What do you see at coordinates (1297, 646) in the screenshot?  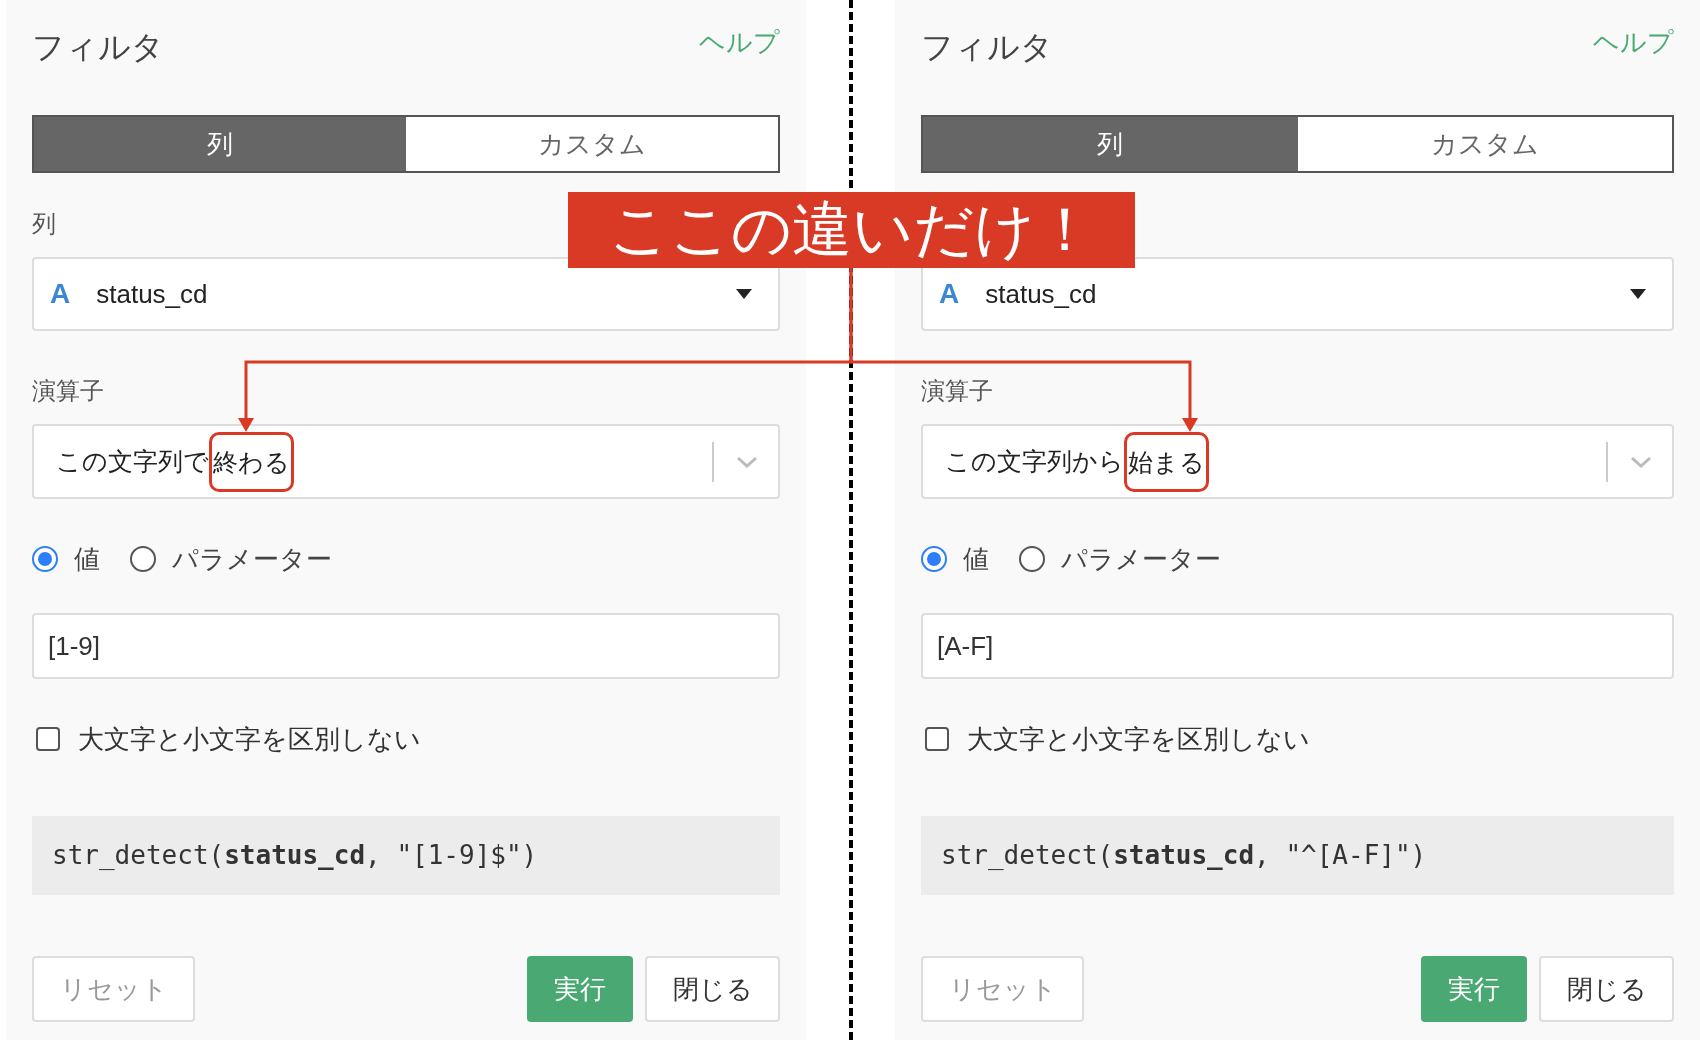 I see `value-input: [A-F]` at bounding box center [1297, 646].